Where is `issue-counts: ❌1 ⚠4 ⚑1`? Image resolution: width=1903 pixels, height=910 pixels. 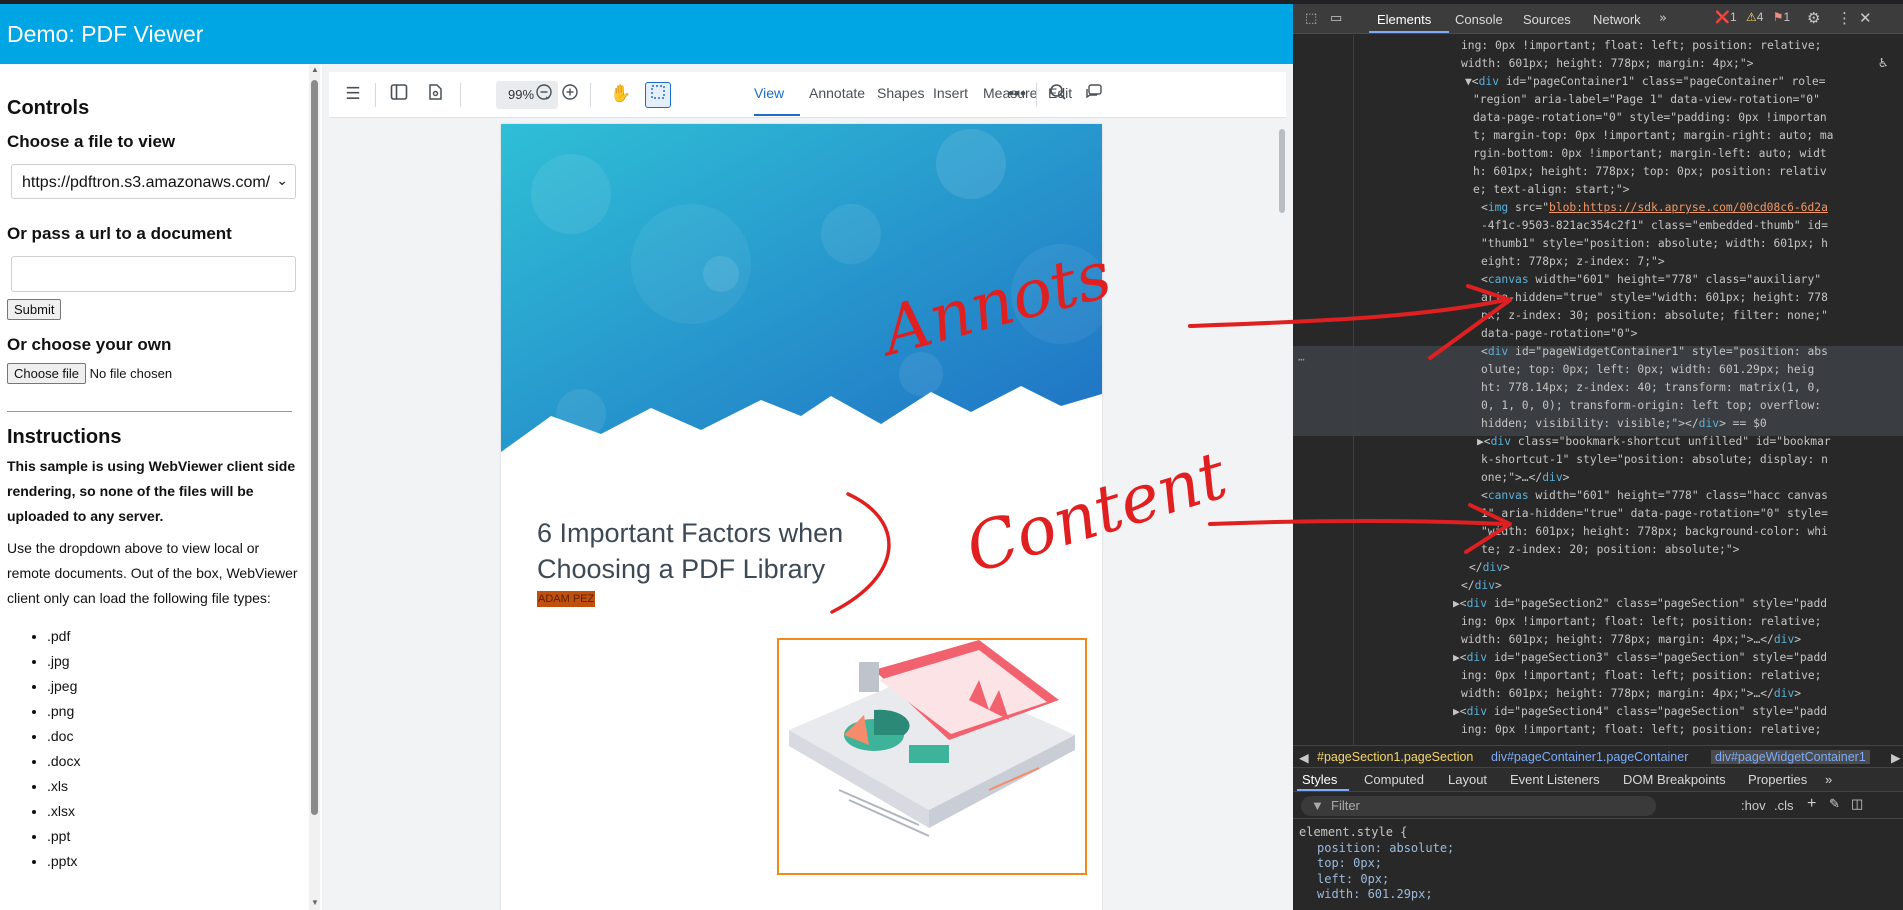
issue-counts: ❌1 ⚠4 ⚑1 is located at coordinates (1752, 17).